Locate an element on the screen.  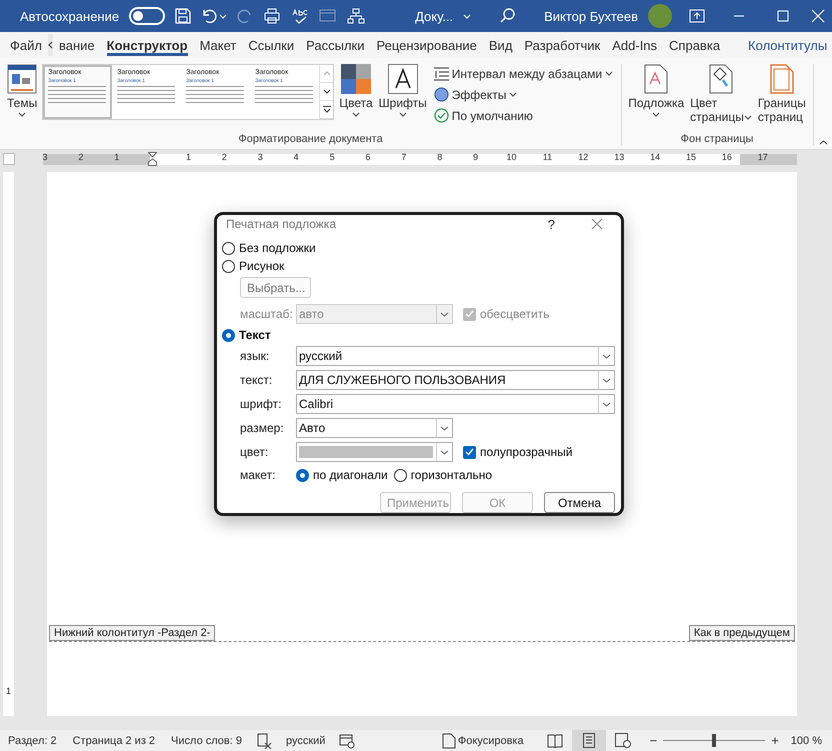
collapse-ribbon-icon is located at coordinates (823, 142).